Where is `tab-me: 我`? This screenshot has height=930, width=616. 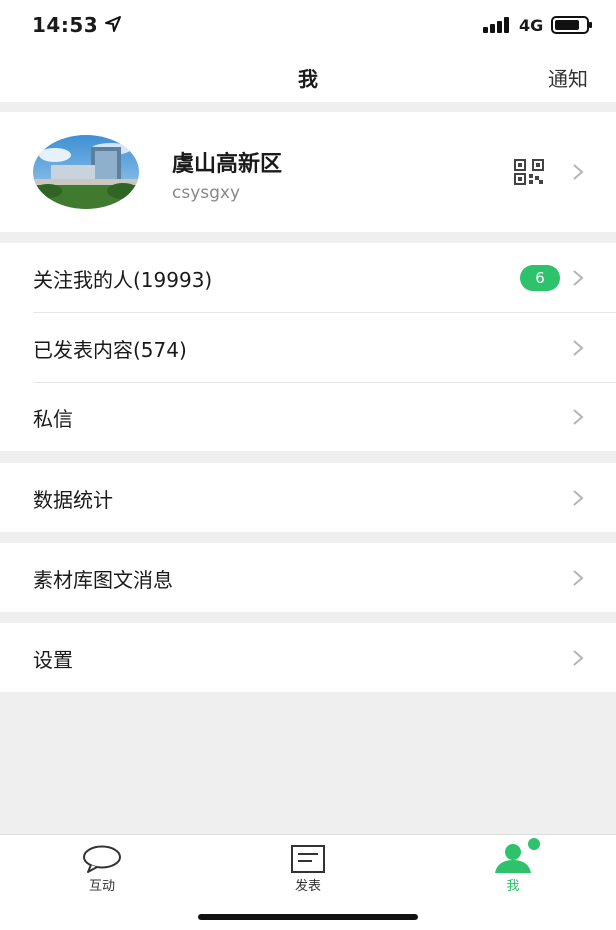
tab-me: 我 is located at coordinates (513, 865).